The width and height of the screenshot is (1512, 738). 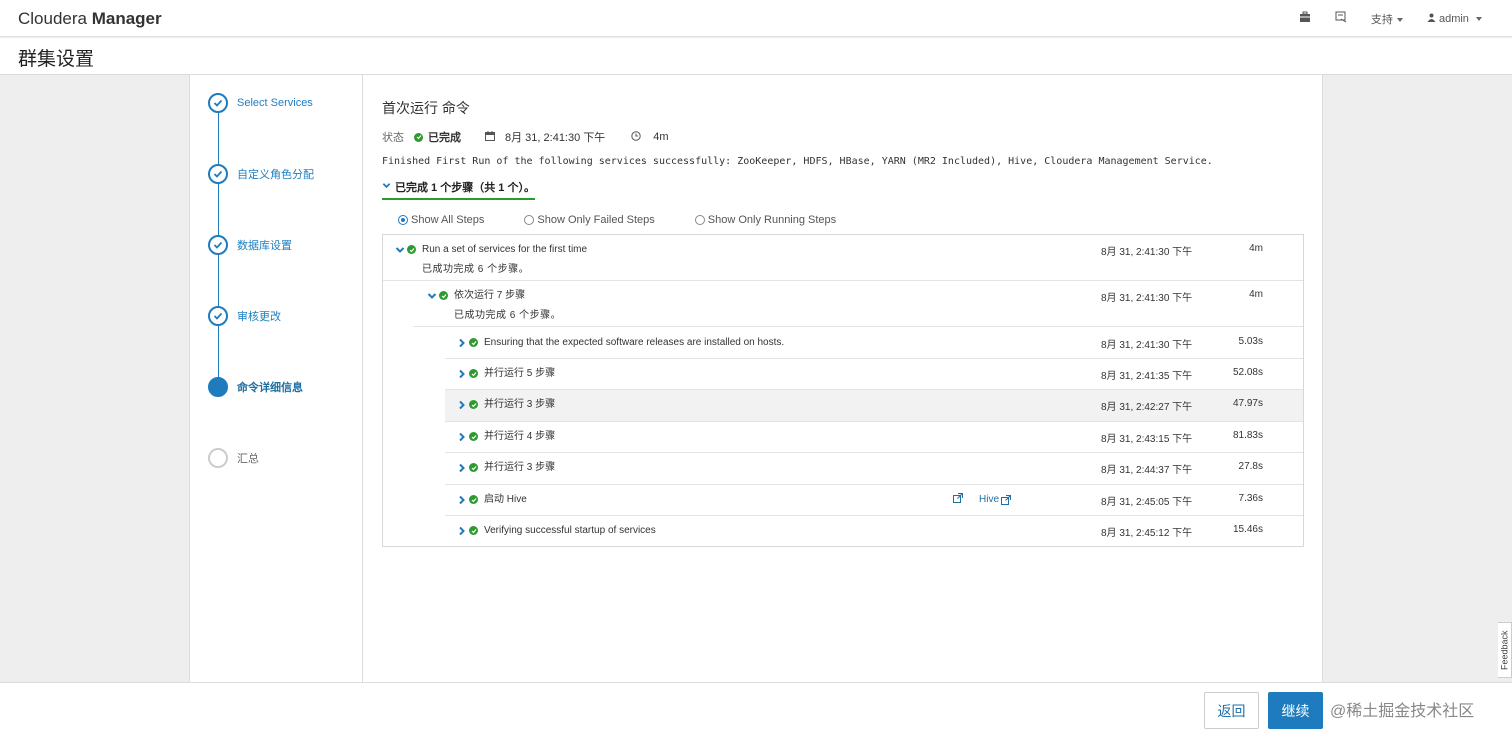 I want to click on calendar-icon, so click(x=490, y=137).